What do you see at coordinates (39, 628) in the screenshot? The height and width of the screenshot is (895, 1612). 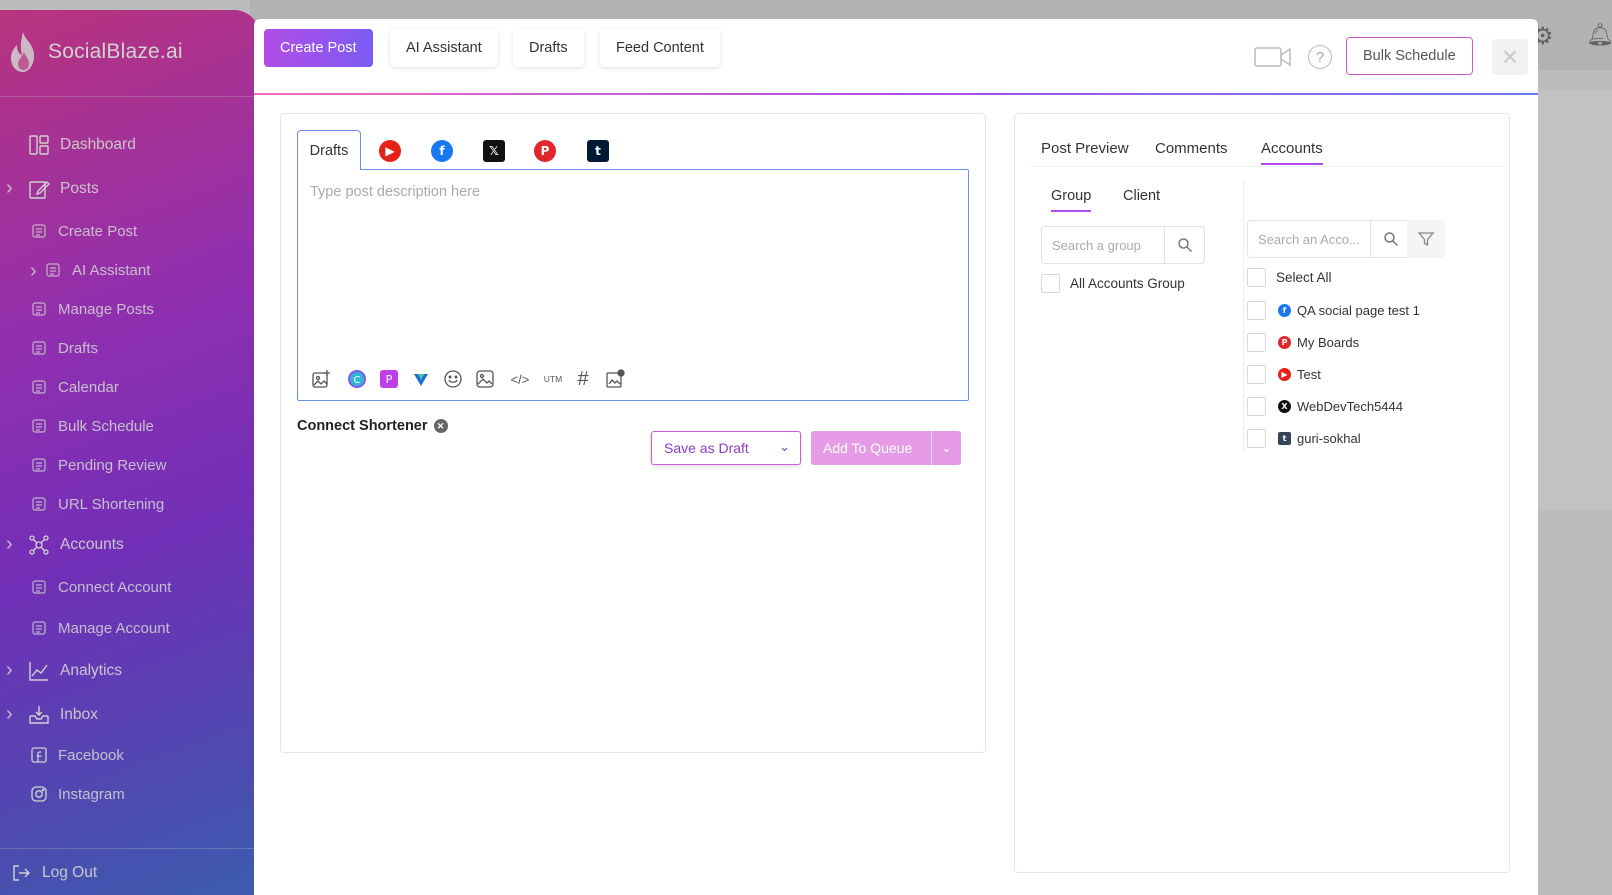 I see `manage-account-icon` at bounding box center [39, 628].